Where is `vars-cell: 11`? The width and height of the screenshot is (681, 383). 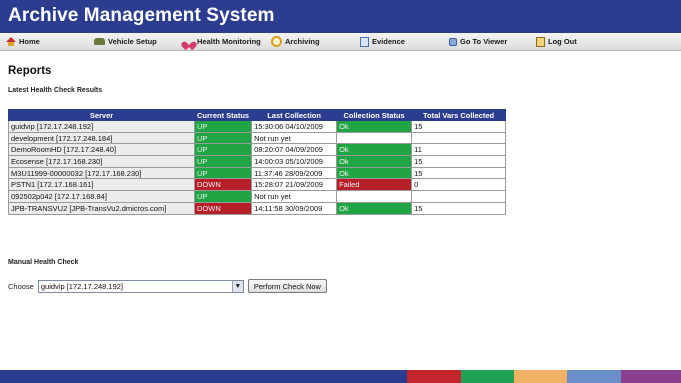
vars-cell: 11 is located at coordinates (458, 150).